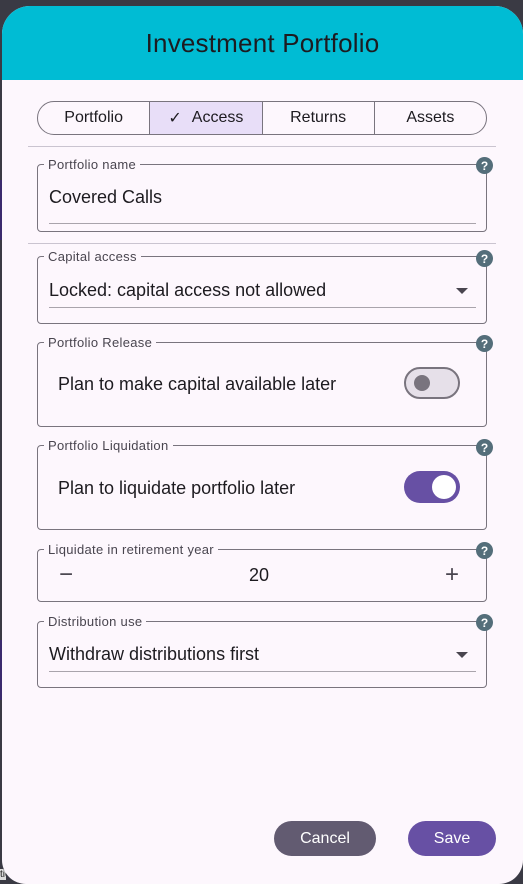 This screenshot has width=523, height=884. Describe the element at coordinates (175, 118) in the screenshot. I see `check-icon: ✓` at that location.